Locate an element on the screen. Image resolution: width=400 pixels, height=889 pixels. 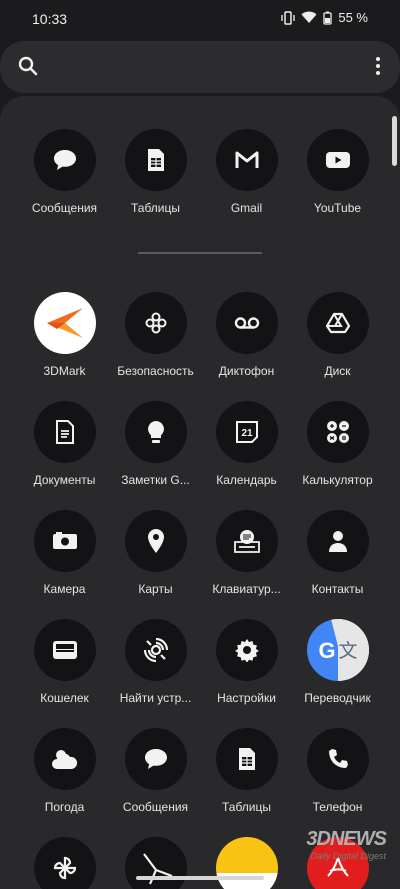
wifi-icon is located at coordinates (309, 17).